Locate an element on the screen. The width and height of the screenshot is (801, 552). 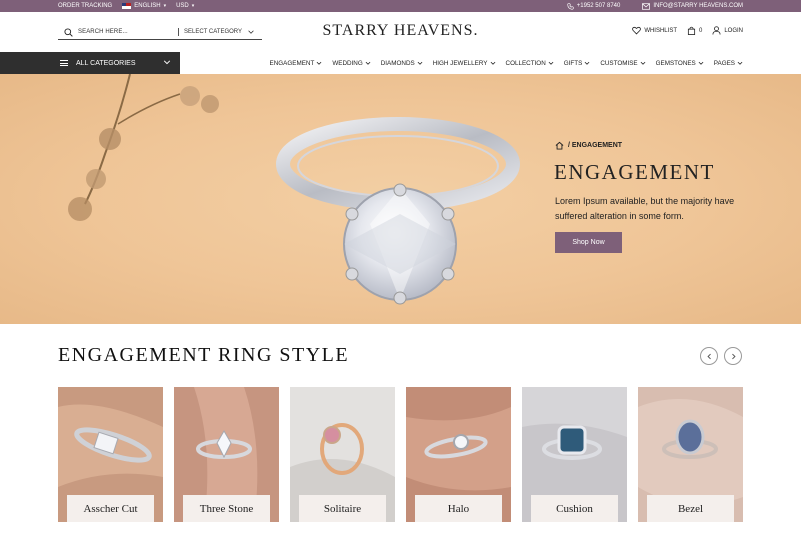
ring-style-label: Three Stone is located at coordinates (226, 508).